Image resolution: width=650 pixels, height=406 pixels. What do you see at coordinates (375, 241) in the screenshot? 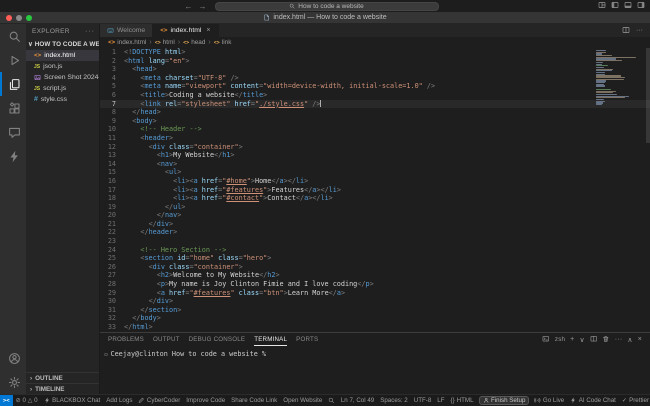
I see `code-line-23: 23` at bounding box center [375, 241].